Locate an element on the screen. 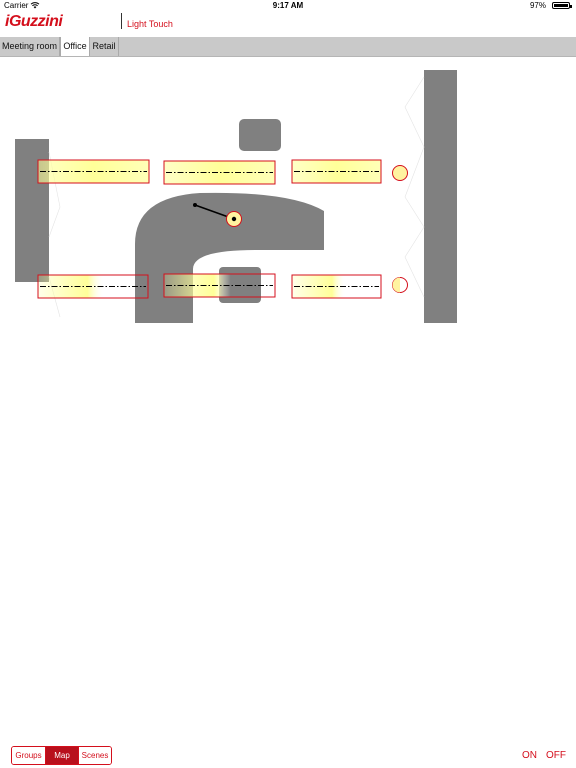 This screenshot has height=768, width=576. view-mode-control: Groups Map Scenes is located at coordinates (61, 755).